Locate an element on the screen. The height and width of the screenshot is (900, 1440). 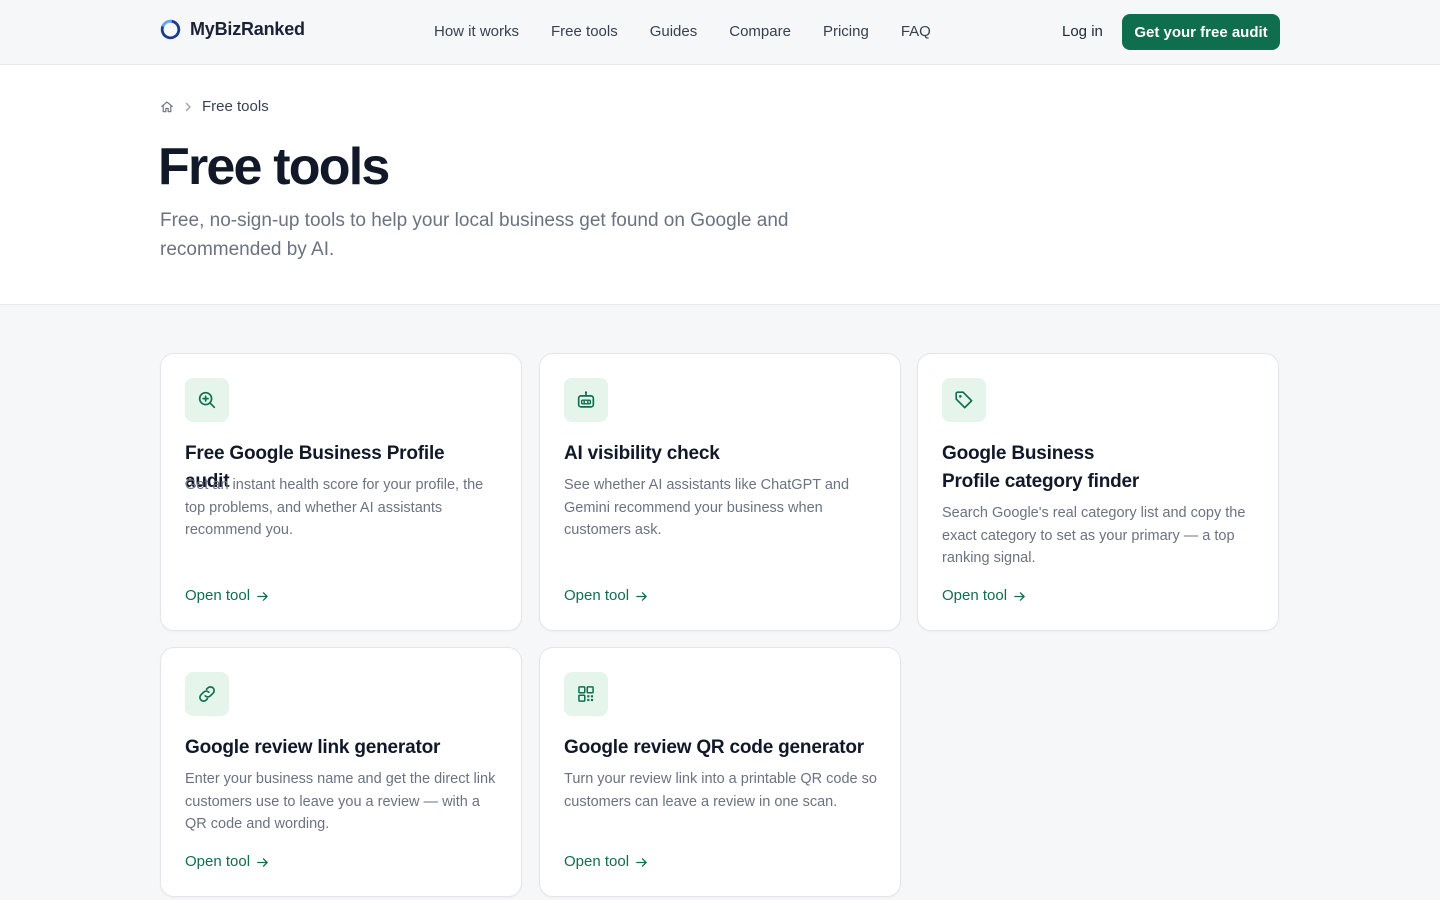
robot-icon is located at coordinates (586, 399).